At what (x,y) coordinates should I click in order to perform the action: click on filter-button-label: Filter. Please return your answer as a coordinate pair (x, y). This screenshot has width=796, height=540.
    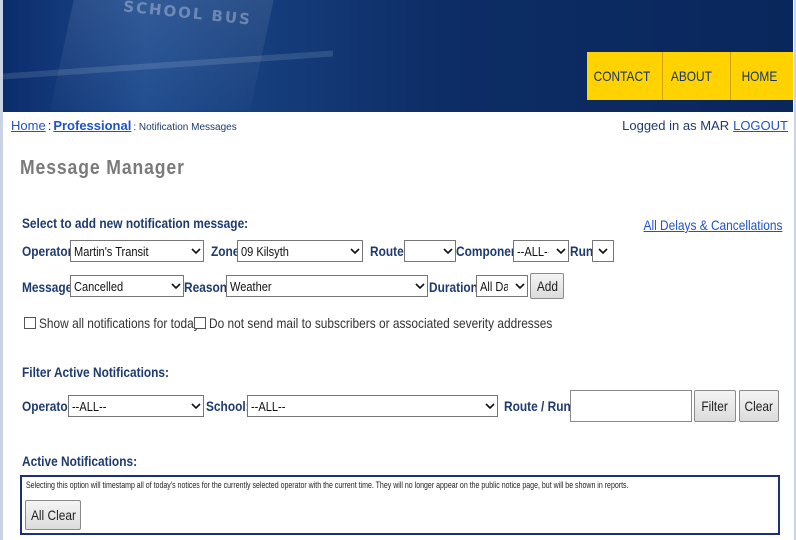
    Looking at the image, I should click on (715, 406).